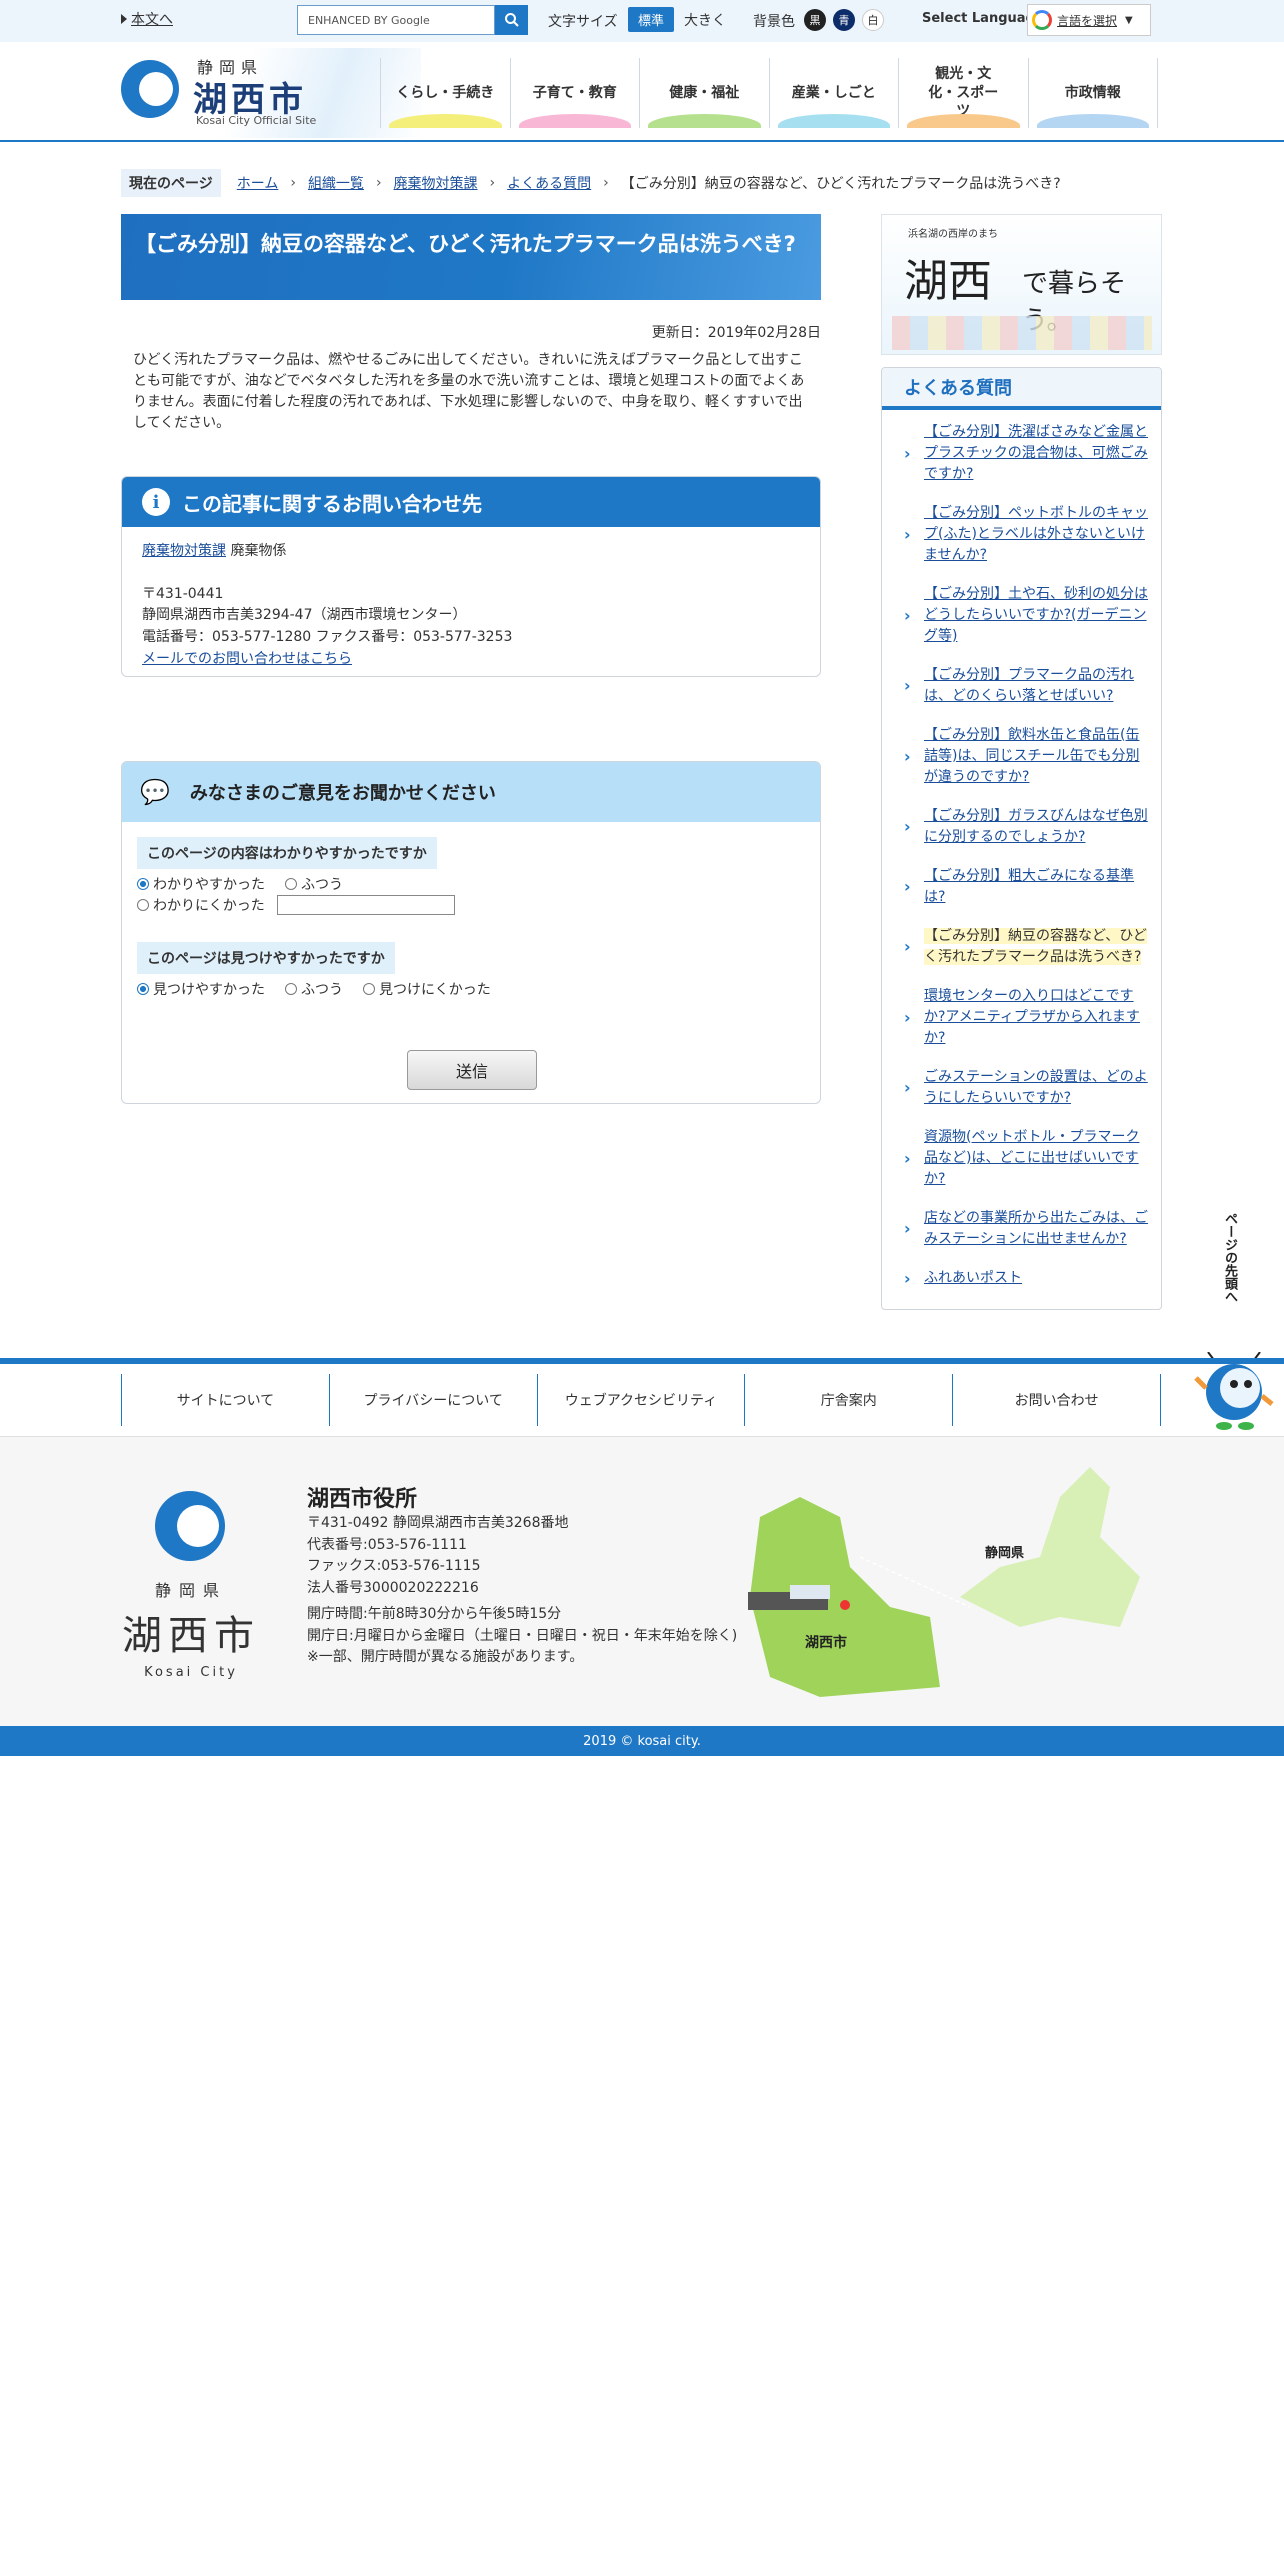 This screenshot has height=2568, width=1284. I want to click on faq-link: 資源物(ペットボトル・プラマーク品など)は、どこに出せばいいですか?, so click(1031, 1158).